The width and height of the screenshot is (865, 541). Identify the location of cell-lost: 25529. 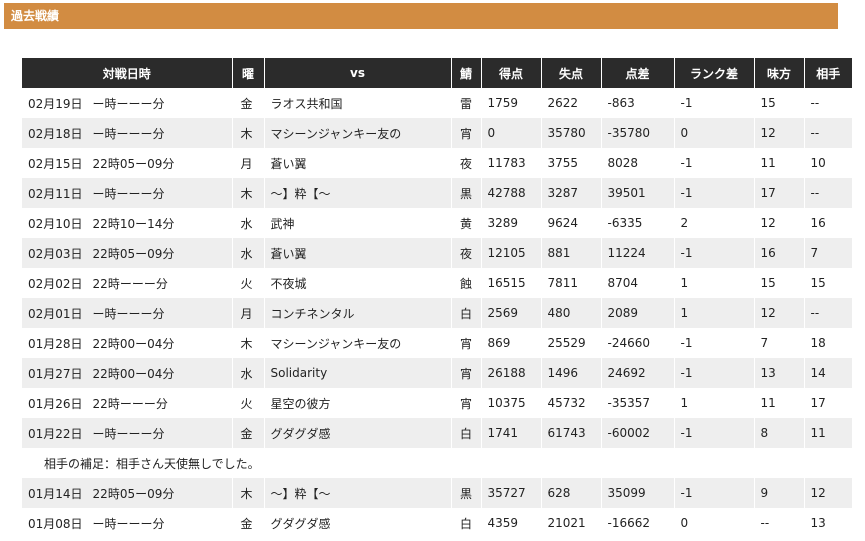
(571, 343).